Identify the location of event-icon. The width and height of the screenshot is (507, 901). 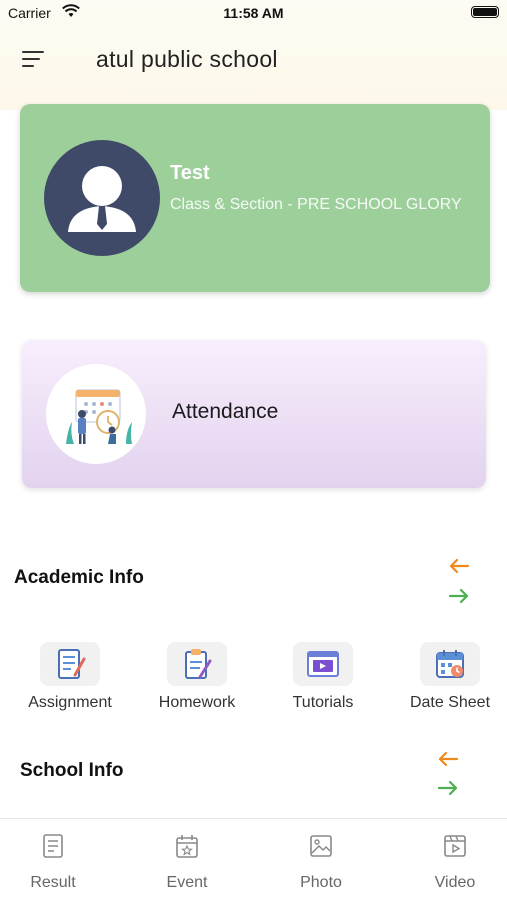
(187, 846).